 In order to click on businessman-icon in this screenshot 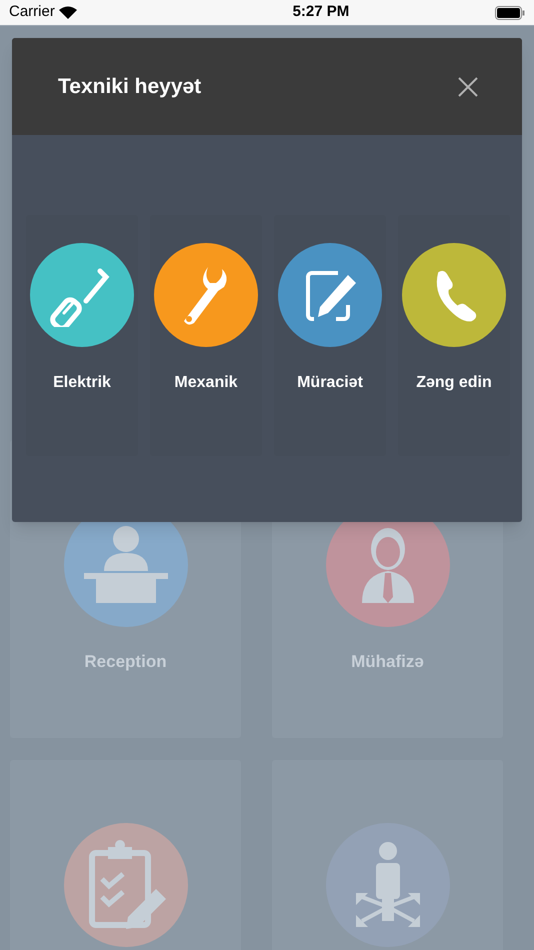, I will do `click(388, 565)`.